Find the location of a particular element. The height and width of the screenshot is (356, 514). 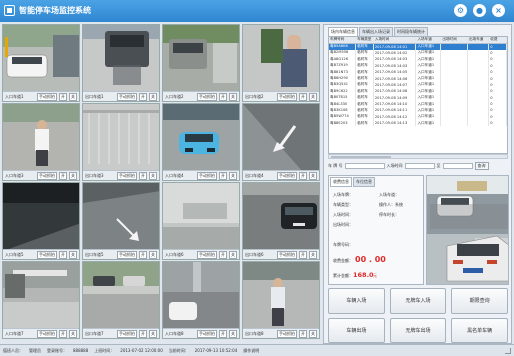

camera-view: 入口车道6 手动抓拍开关 is located at coordinates (201, 221).